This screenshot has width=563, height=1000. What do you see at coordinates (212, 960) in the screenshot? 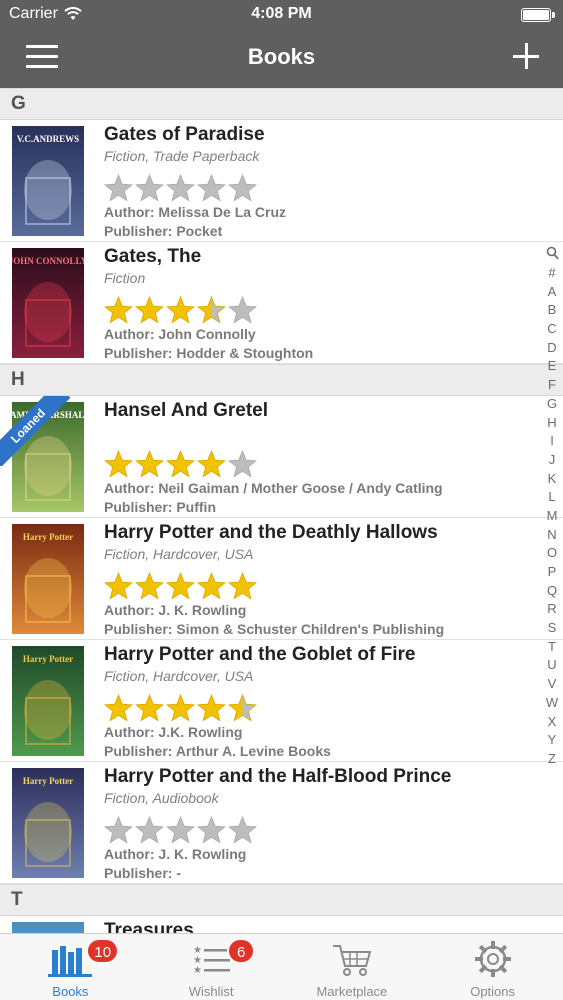
I see `wishlist-icon: ★★★` at bounding box center [212, 960].